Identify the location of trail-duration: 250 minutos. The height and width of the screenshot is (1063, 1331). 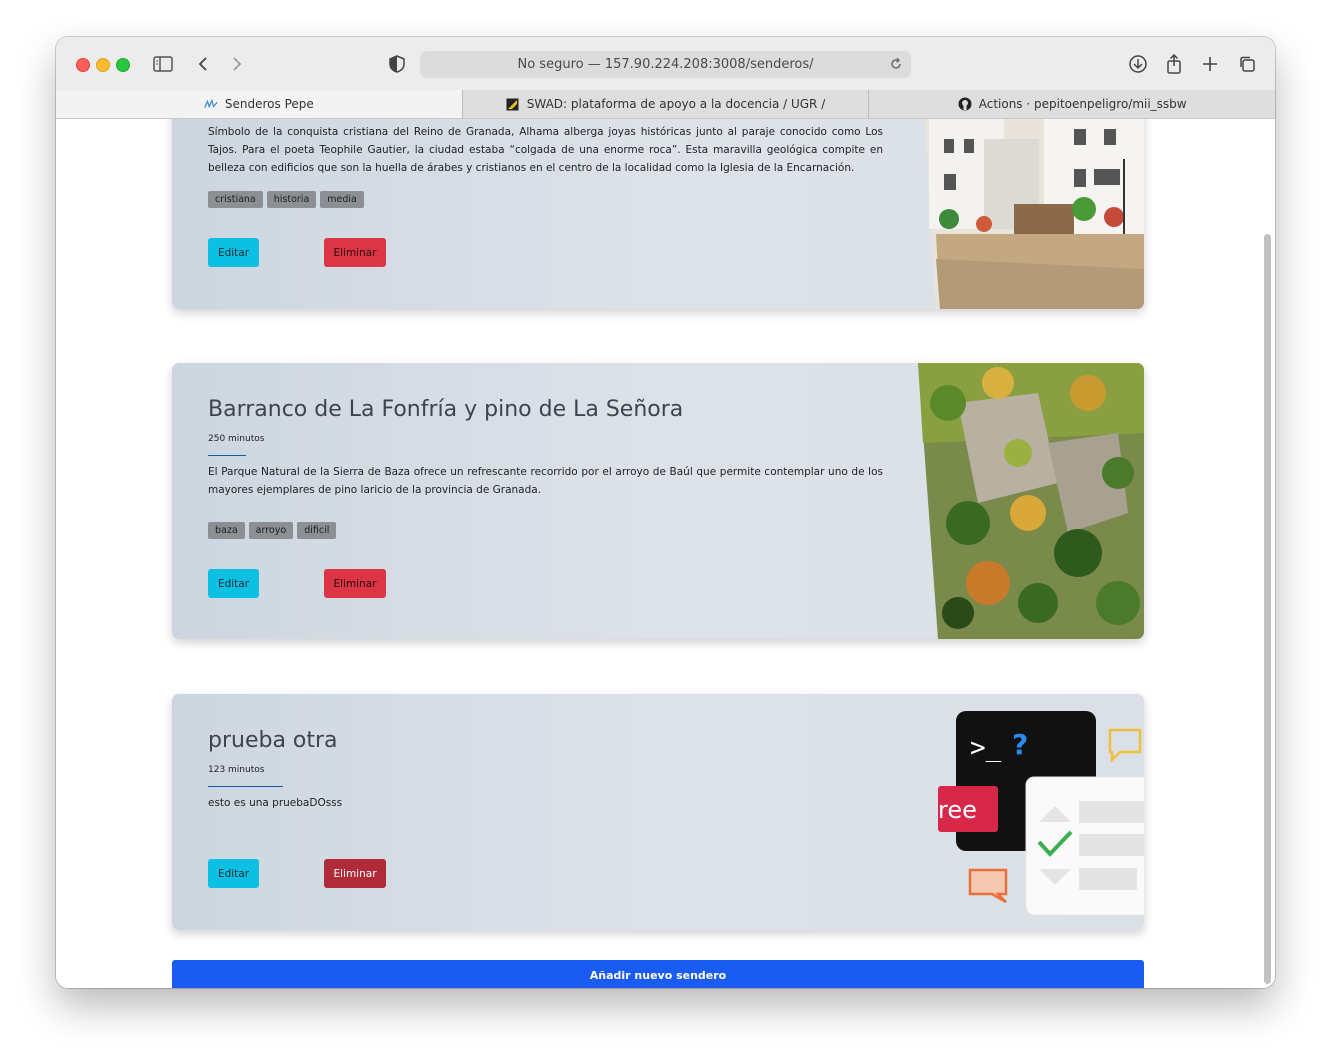
(236, 439).